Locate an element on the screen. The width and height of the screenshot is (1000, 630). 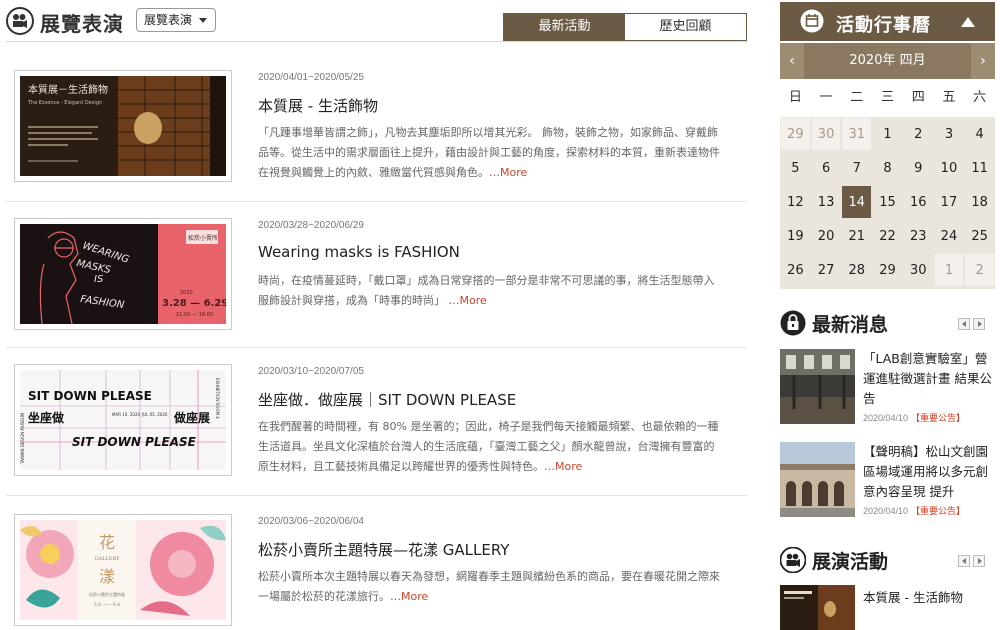
event-thumbnail is located at coordinates (817, 607).